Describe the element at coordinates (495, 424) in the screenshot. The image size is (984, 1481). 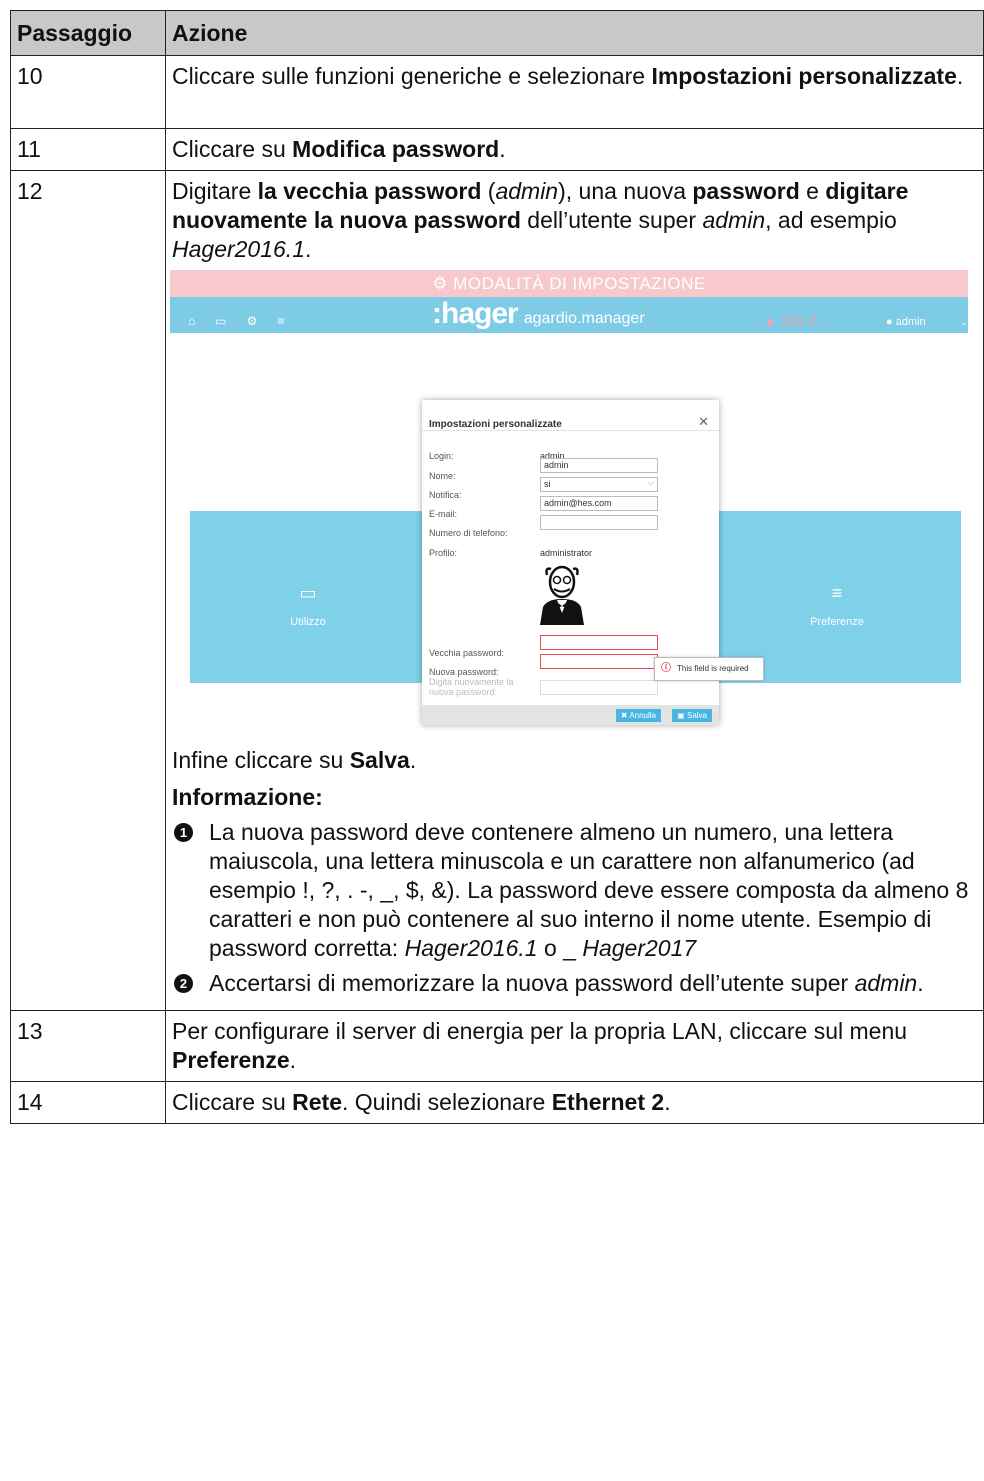
I see `dialog-title: Impostazioni personalizzate` at that location.